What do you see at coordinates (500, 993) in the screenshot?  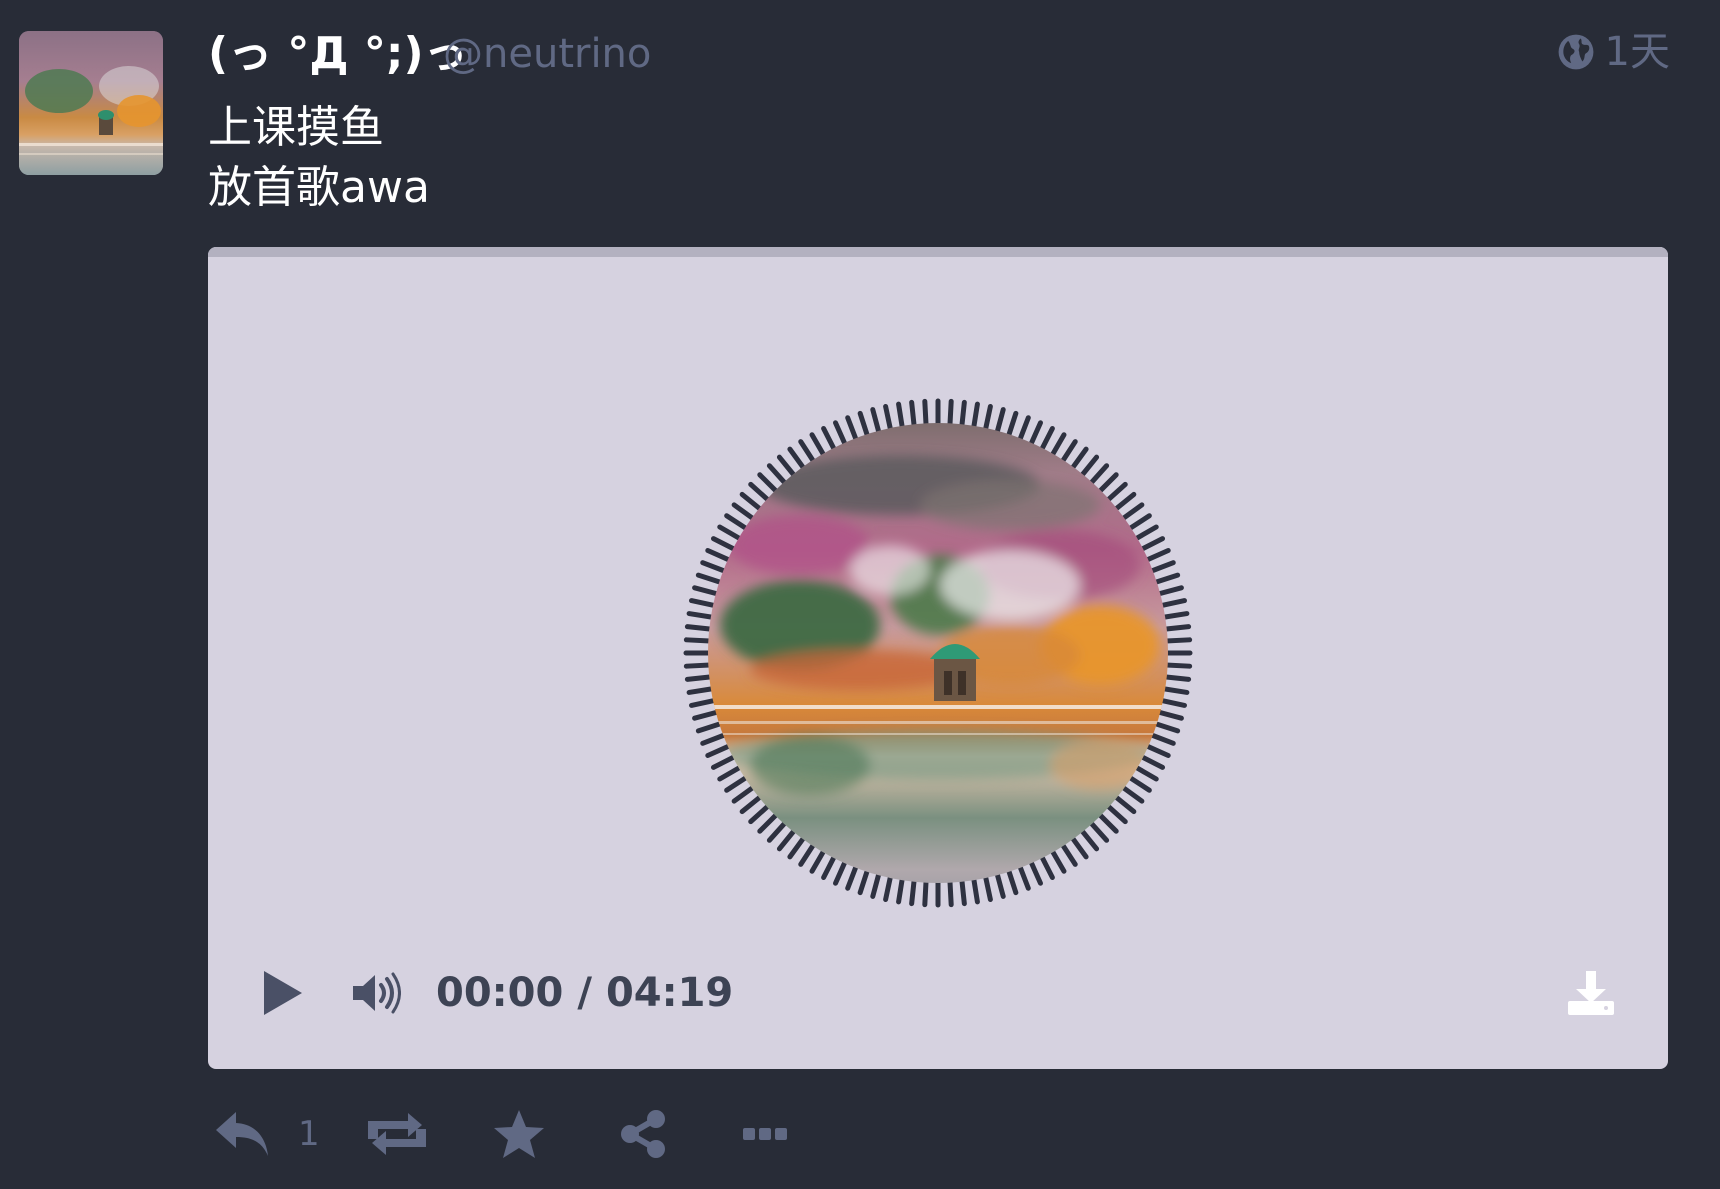 I see `current-time: 00:00` at bounding box center [500, 993].